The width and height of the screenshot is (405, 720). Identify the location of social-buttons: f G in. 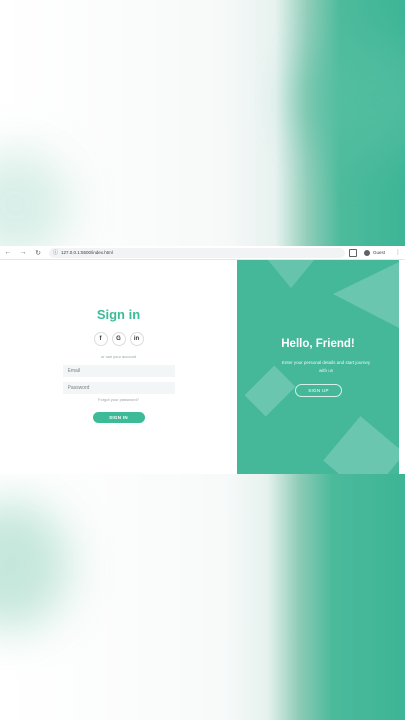
(118, 339).